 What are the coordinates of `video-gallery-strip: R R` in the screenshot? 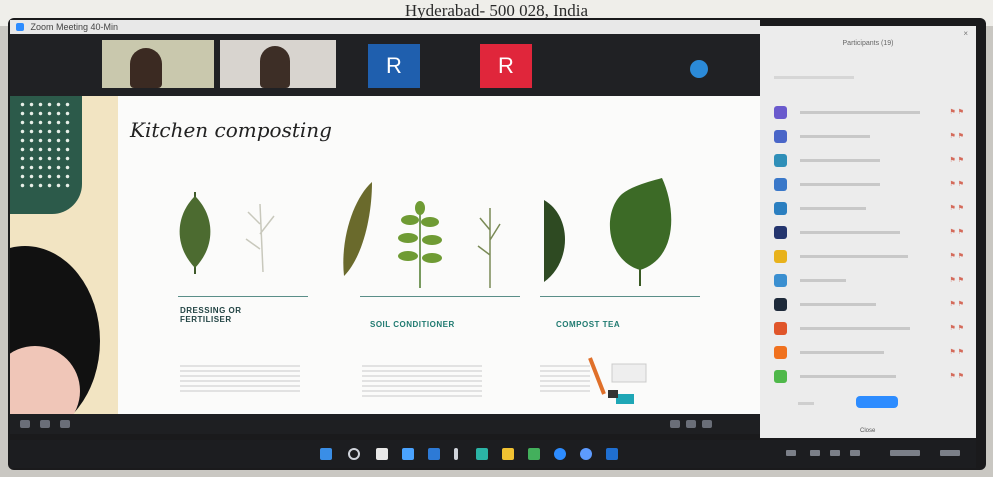 It's located at (385, 65).